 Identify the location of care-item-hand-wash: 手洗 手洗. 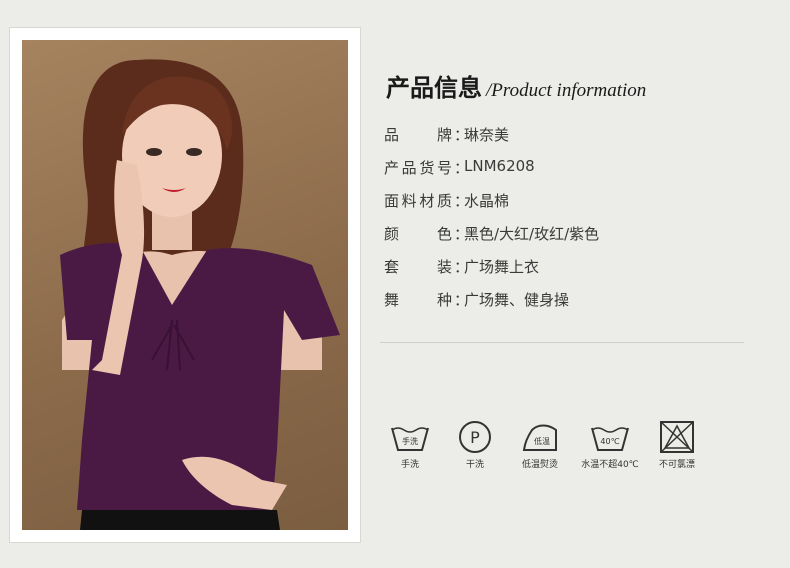
(410, 445).